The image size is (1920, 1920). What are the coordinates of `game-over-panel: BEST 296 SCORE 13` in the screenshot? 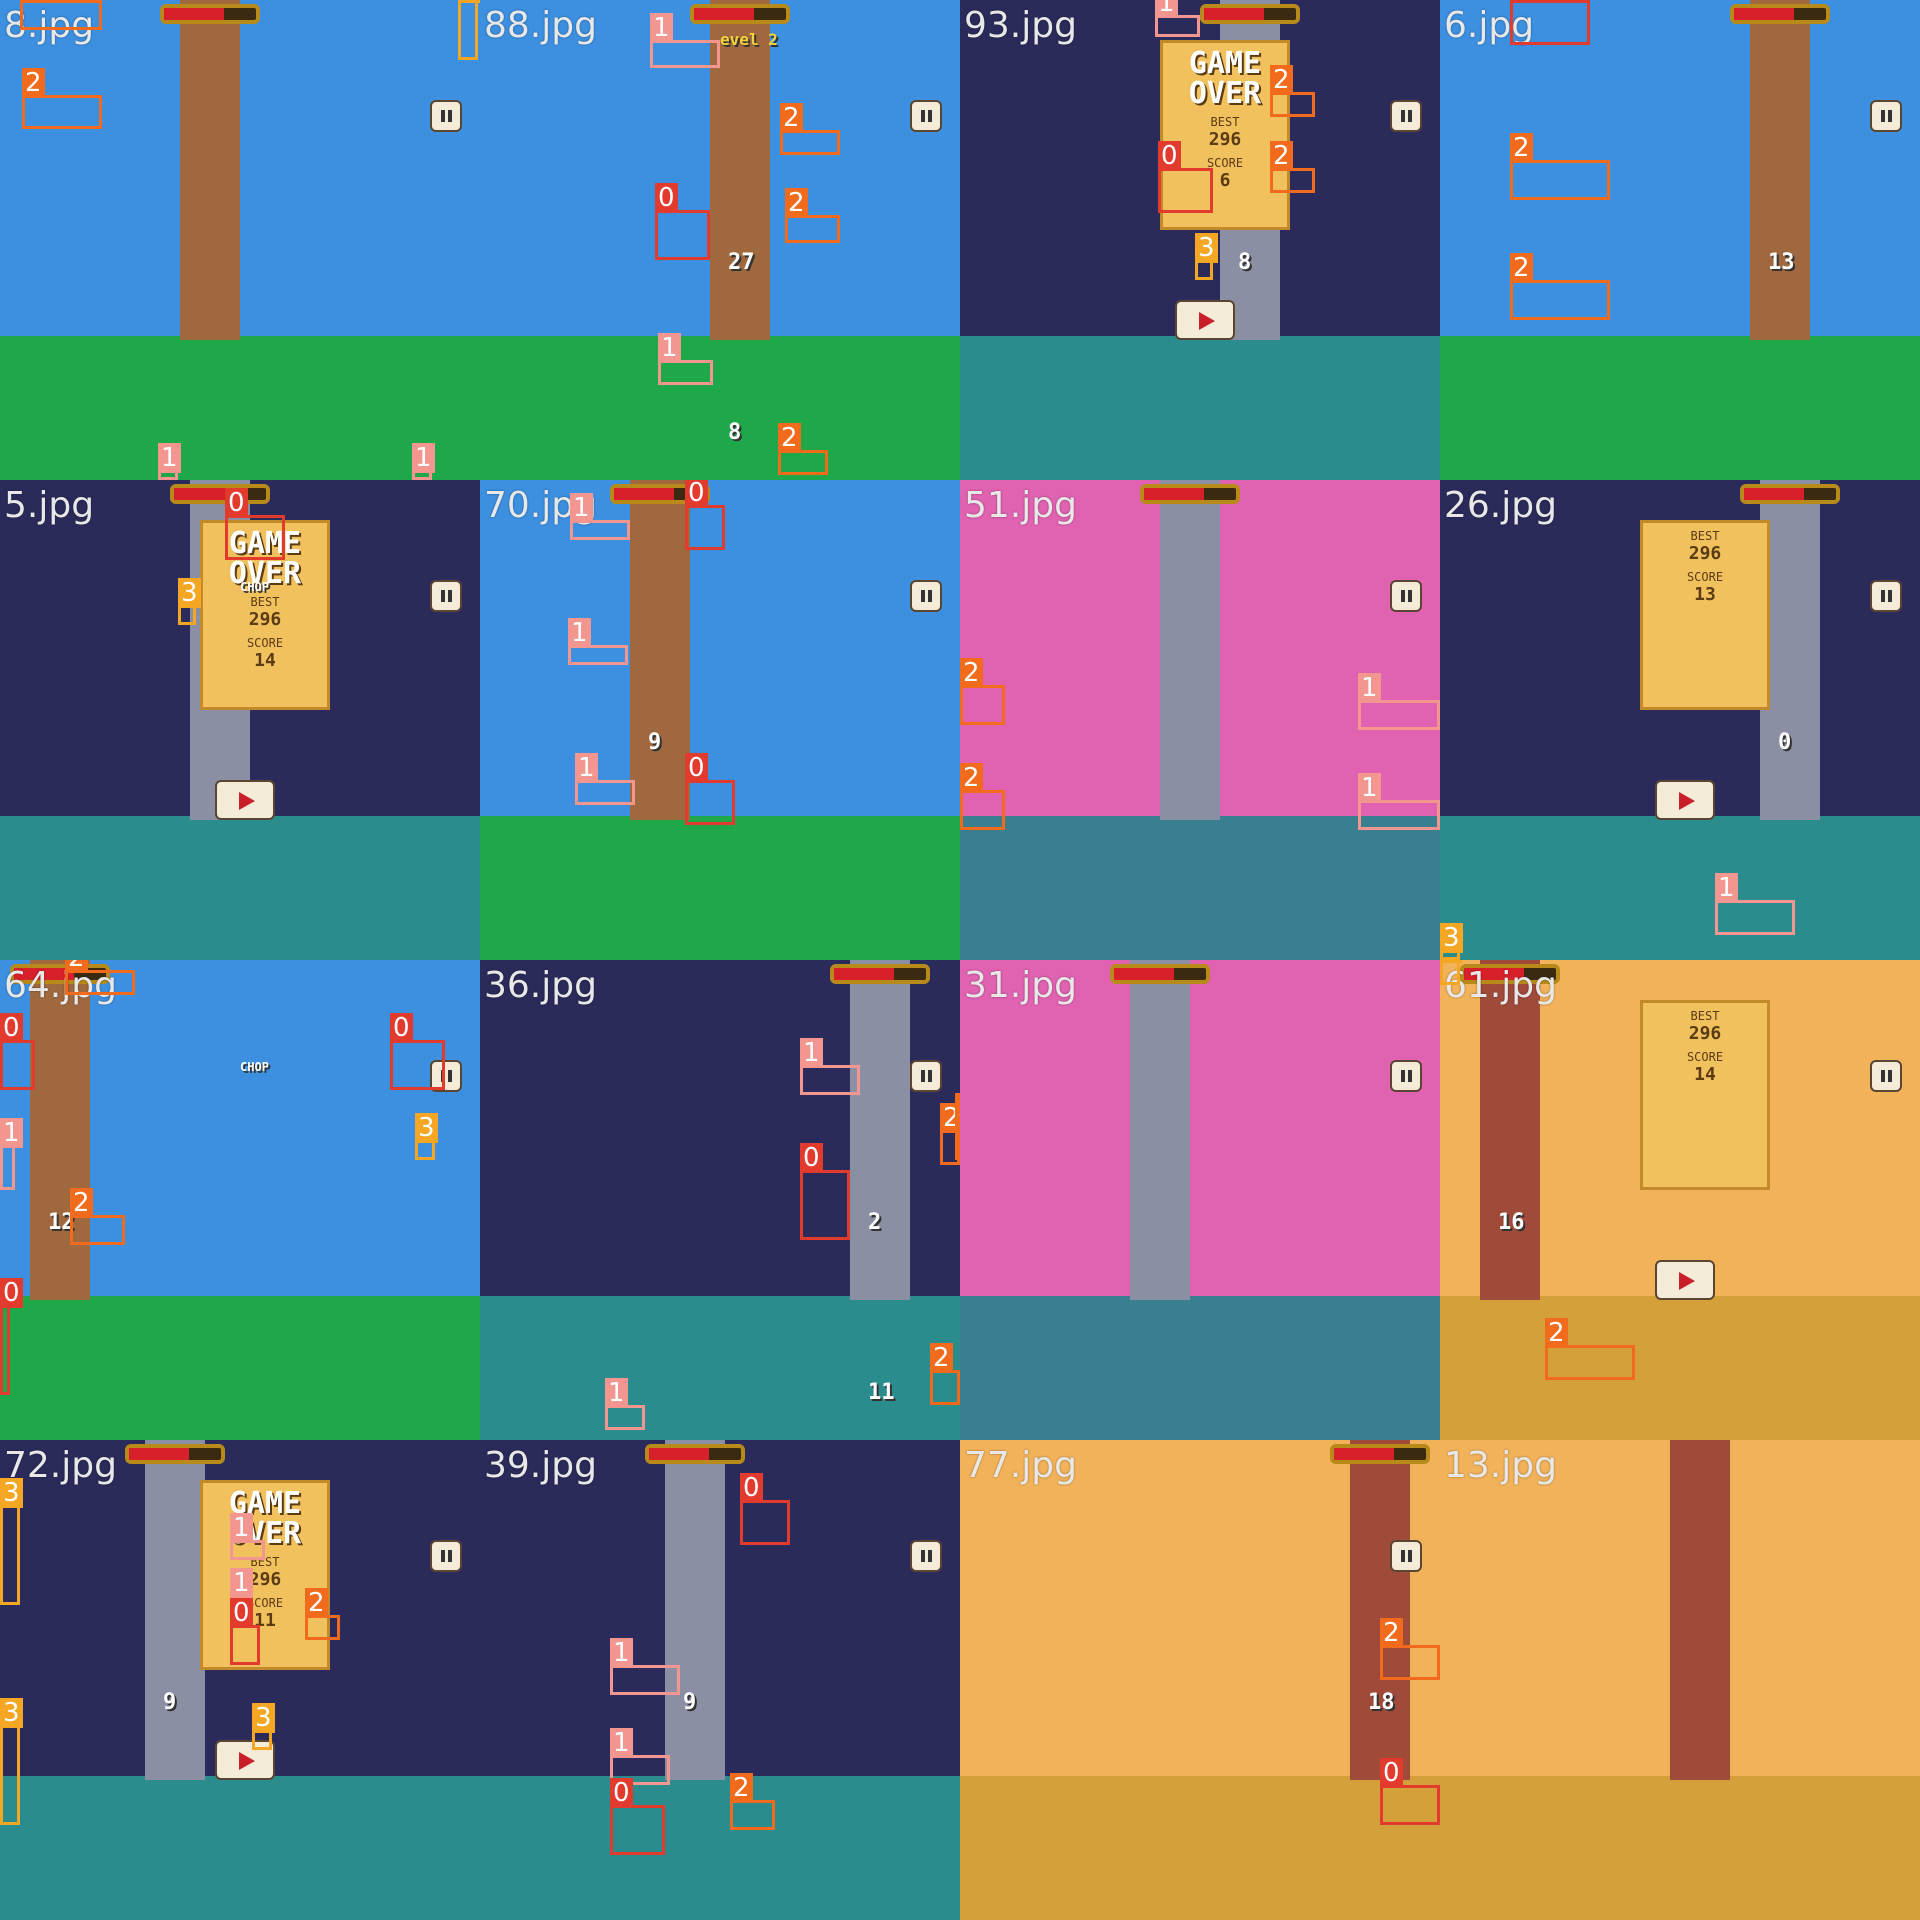 It's located at (1705, 615).